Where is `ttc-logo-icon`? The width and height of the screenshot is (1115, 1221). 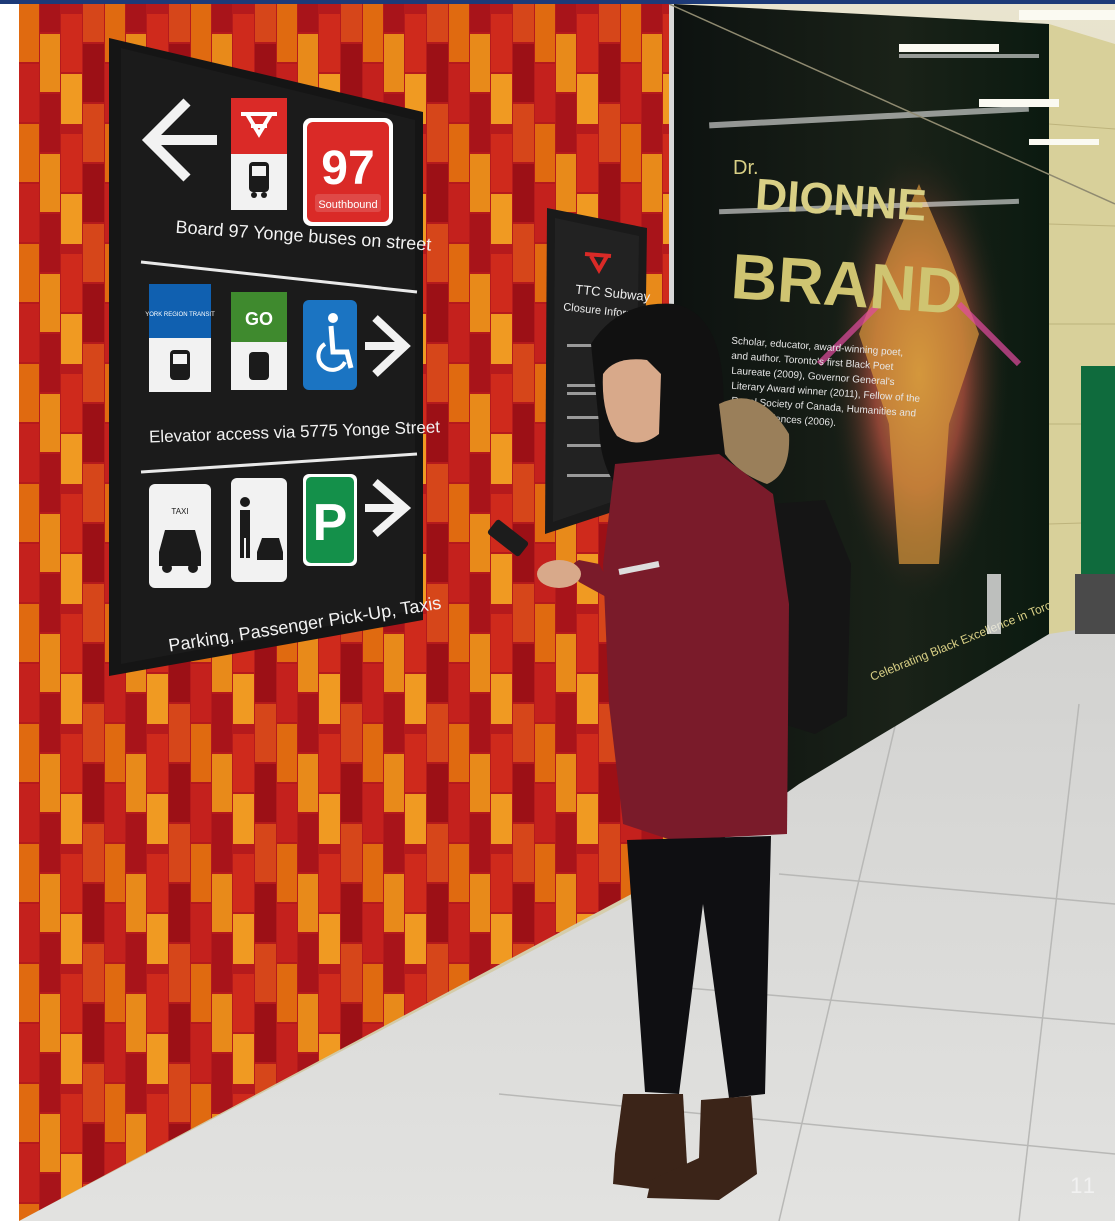
ttc-logo-icon is located at coordinates (259, 154).